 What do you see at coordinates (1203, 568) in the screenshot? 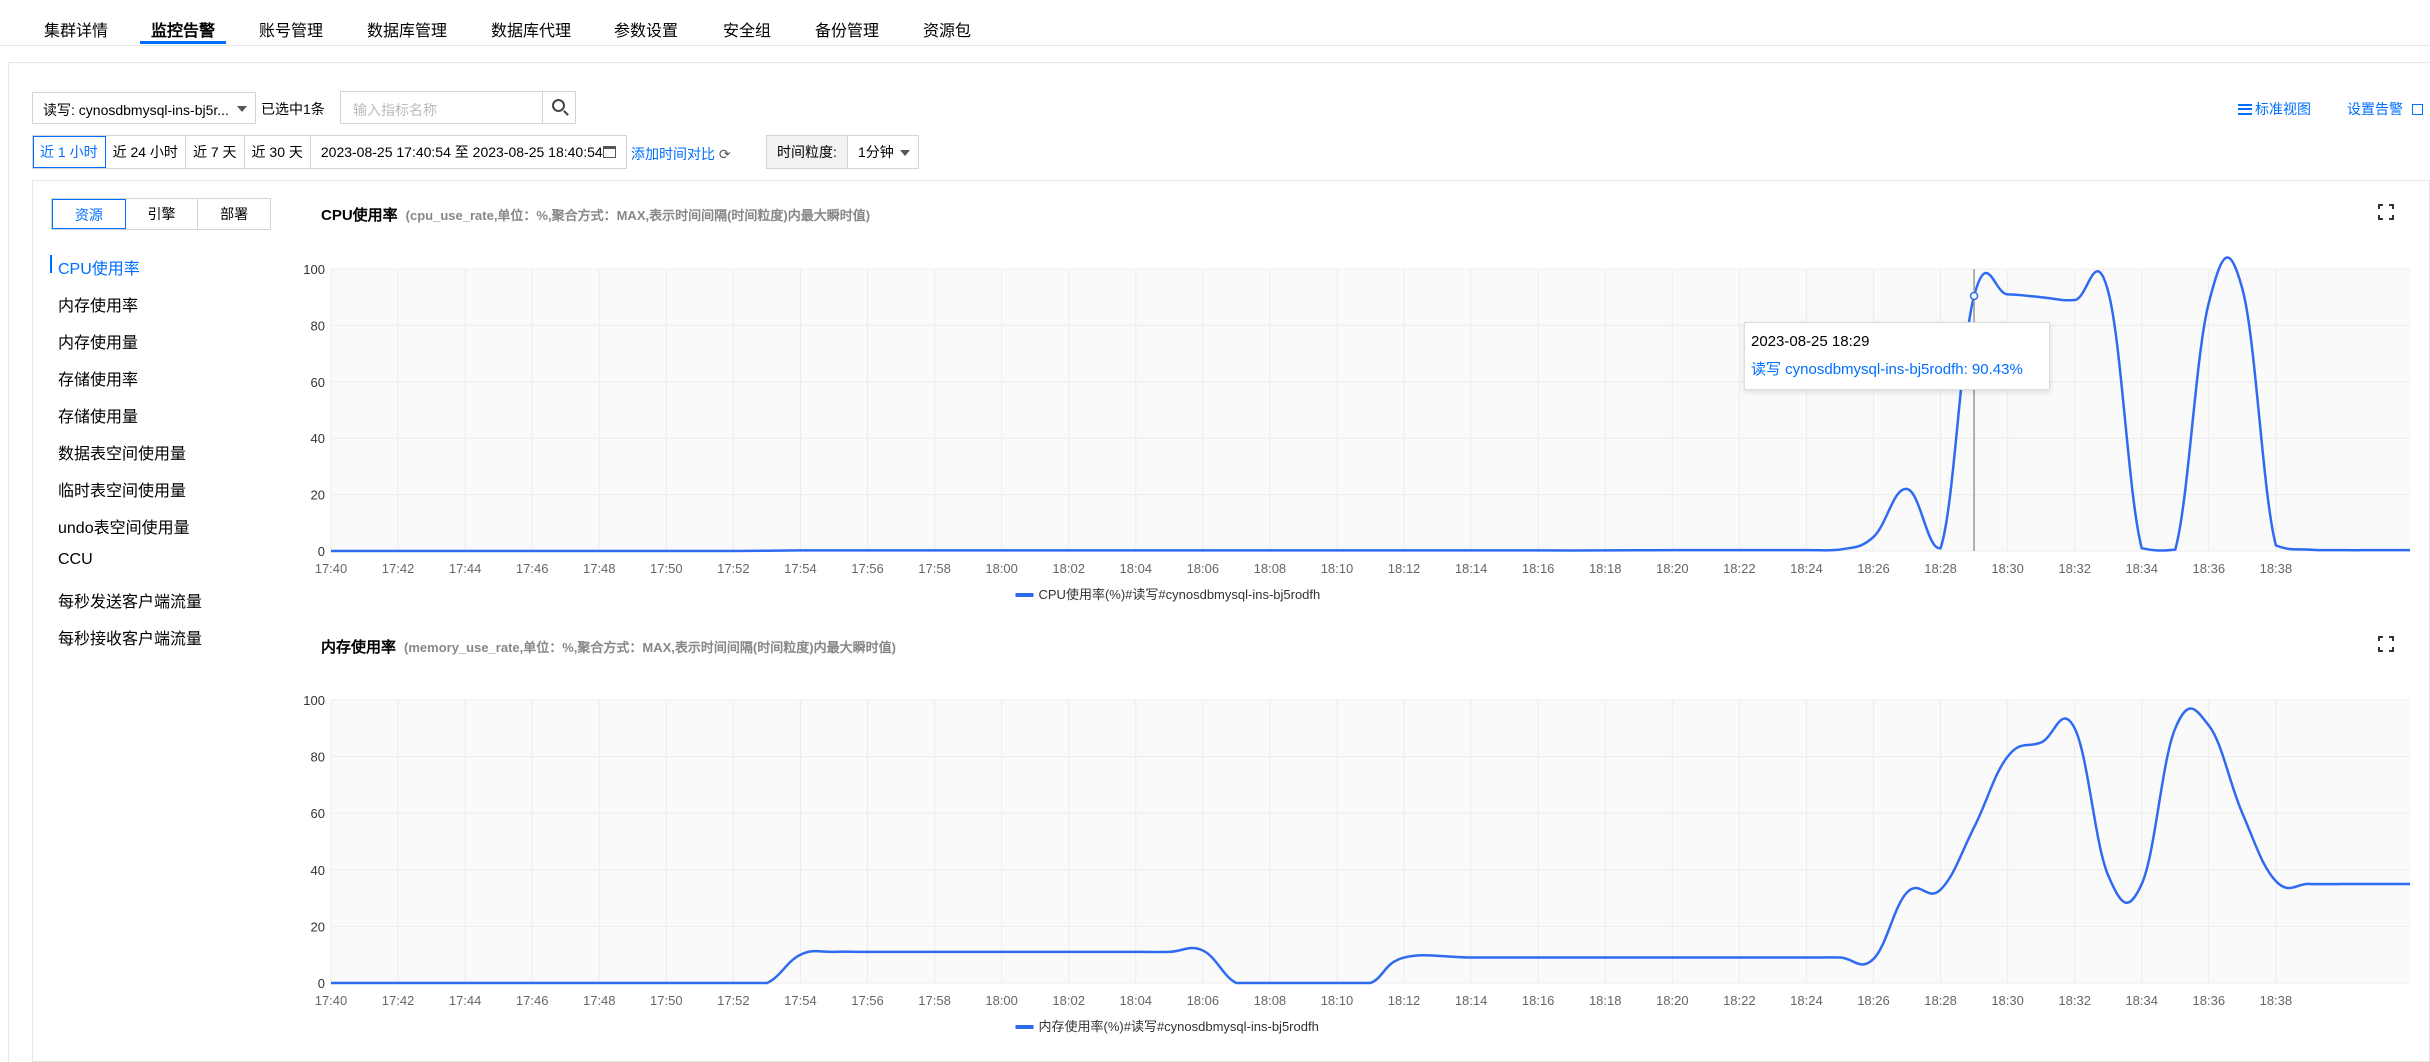
I see `x-tick-label: 18:06` at bounding box center [1203, 568].